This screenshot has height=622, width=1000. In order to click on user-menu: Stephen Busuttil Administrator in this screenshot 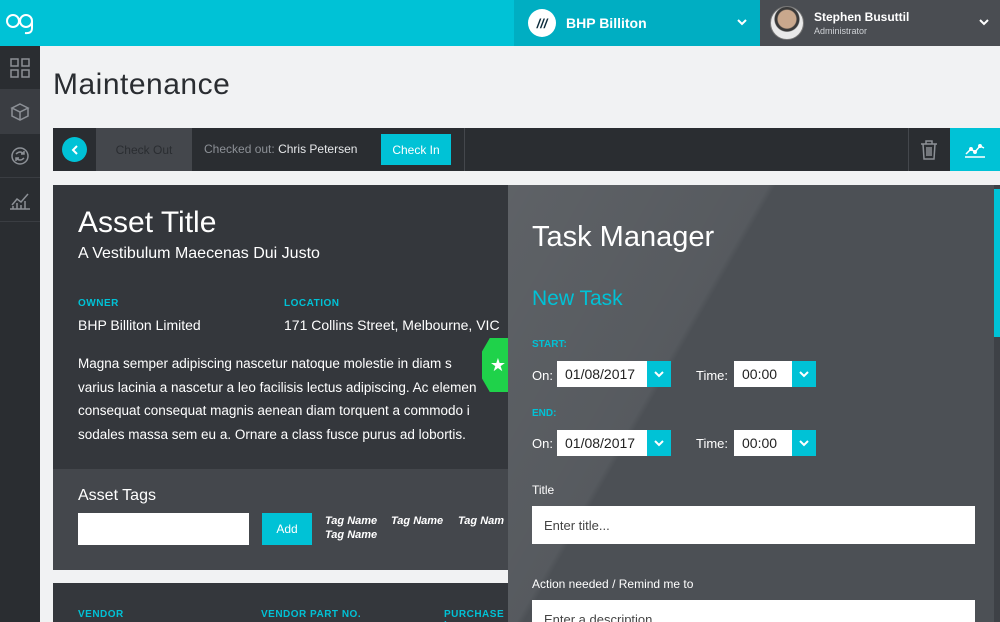, I will do `click(880, 23)`.